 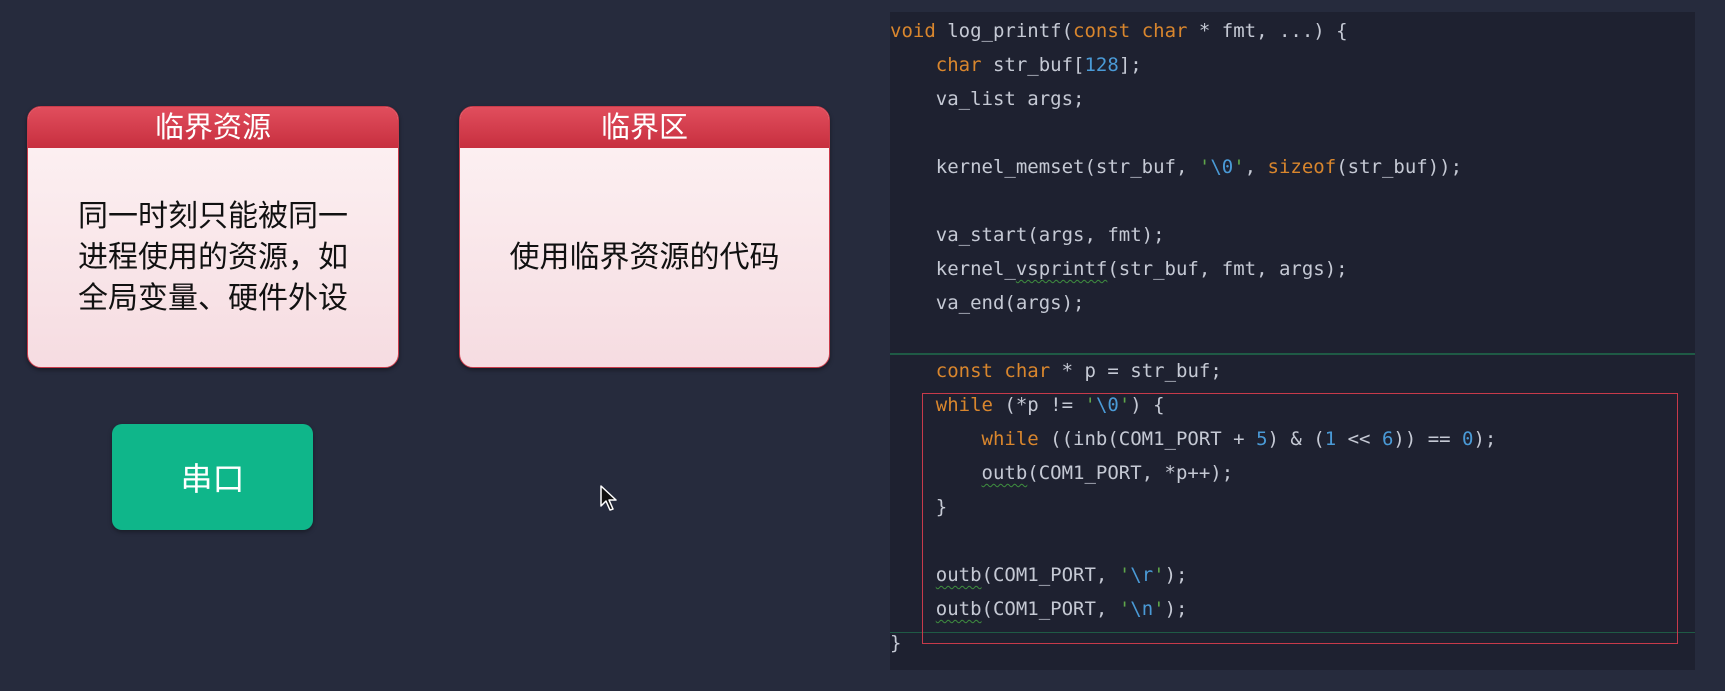 I want to click on code-line-7: va_start(args, fmt);, so click(x=1027, y=235).